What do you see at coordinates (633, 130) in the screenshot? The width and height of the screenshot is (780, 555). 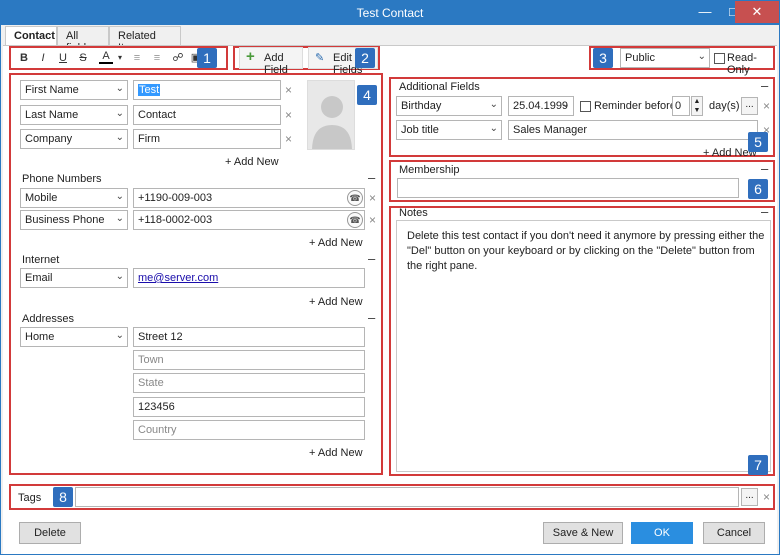 I see `job-title-input: Sales Manager` at bounding box center [633, 130].